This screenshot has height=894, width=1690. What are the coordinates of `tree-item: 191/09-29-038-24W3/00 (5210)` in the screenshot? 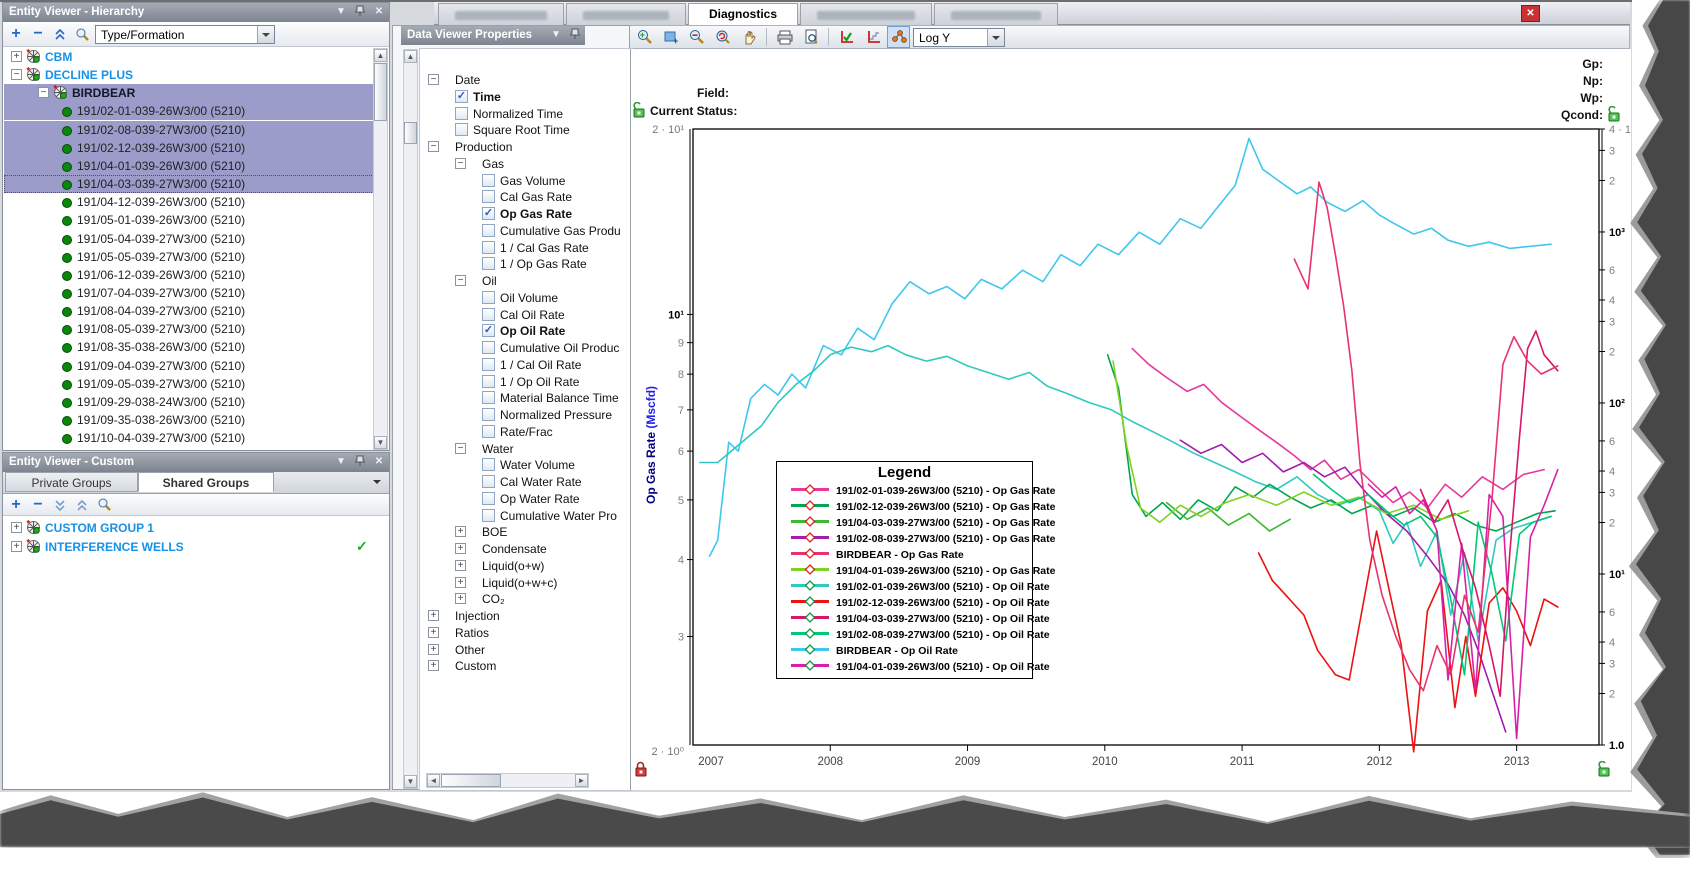 It's located at (189, 402).